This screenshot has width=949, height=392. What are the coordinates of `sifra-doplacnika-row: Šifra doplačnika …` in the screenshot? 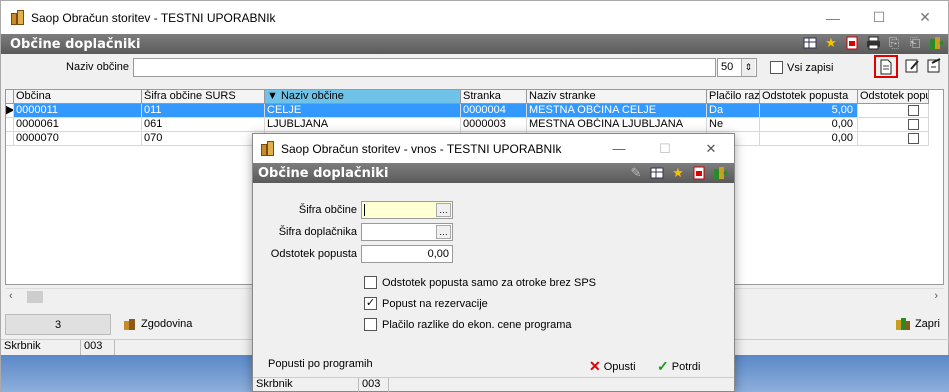 It's located at (353, 232).